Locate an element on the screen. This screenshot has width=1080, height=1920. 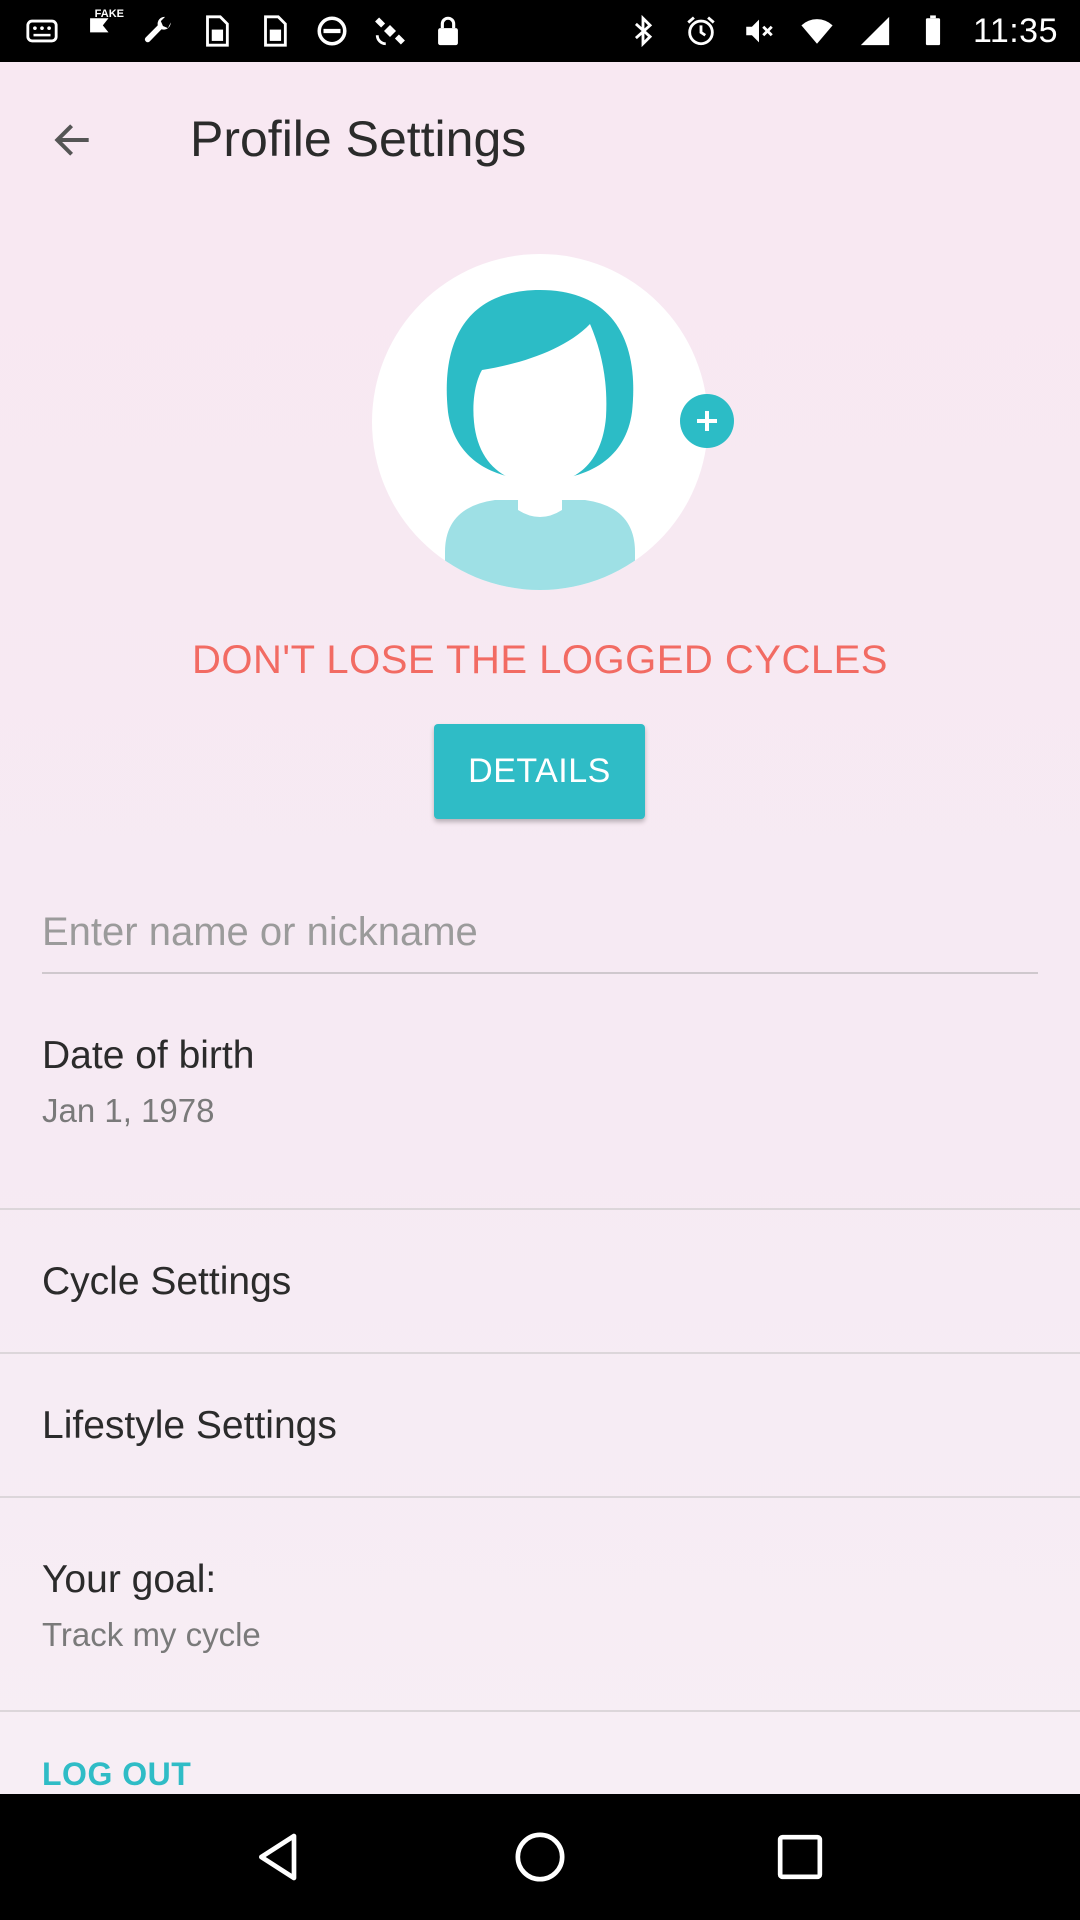
status-right-icons: 11:35 is located at coordinates (841, 31).